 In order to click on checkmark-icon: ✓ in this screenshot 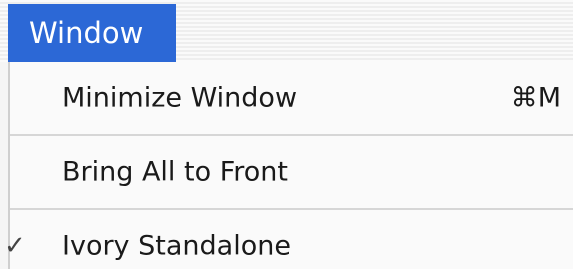, I will do `click(15, 246)`.